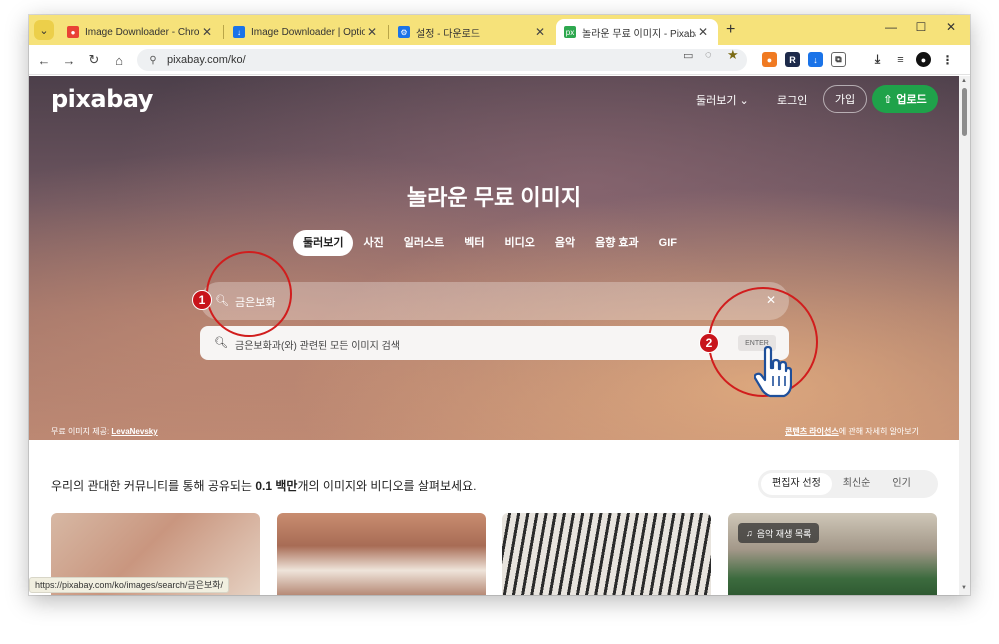 This screenshot has height=644, width=999. I want to click on new-tab-button: +, so click(730, 30).